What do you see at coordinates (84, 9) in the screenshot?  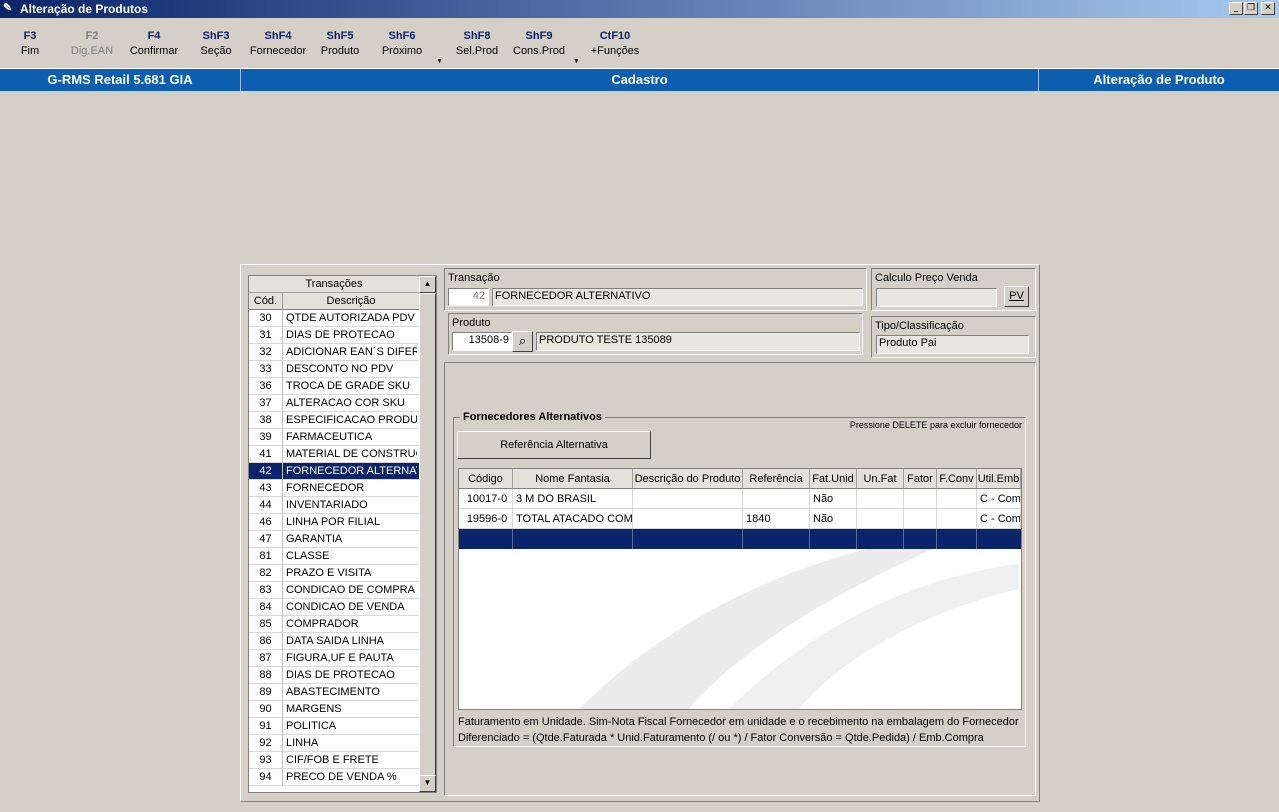 I see `window-title: Alteração de Produtos` at bounding box center [84, 9].